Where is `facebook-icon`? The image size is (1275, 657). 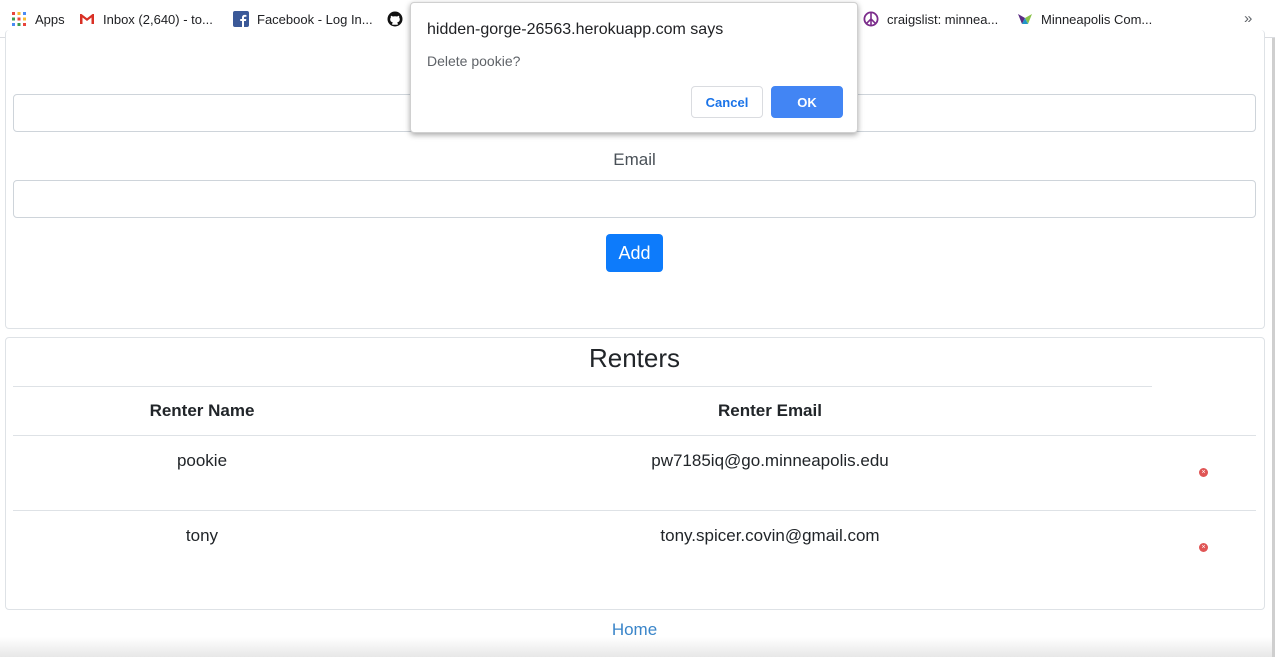
facebook-icon is located at coordinates (241, 19).